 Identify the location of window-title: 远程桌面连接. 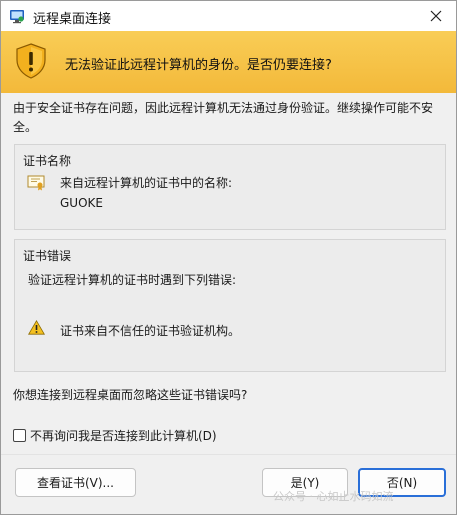
(72, 19).